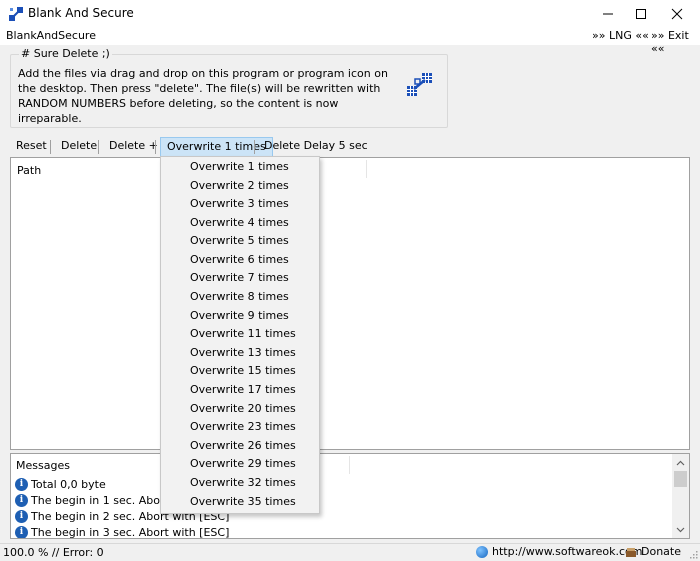 The height and width of the screenshot is (561, 700). I want to click on menu-item-overwrite: Overwrite 2 times, so click(240, 186).